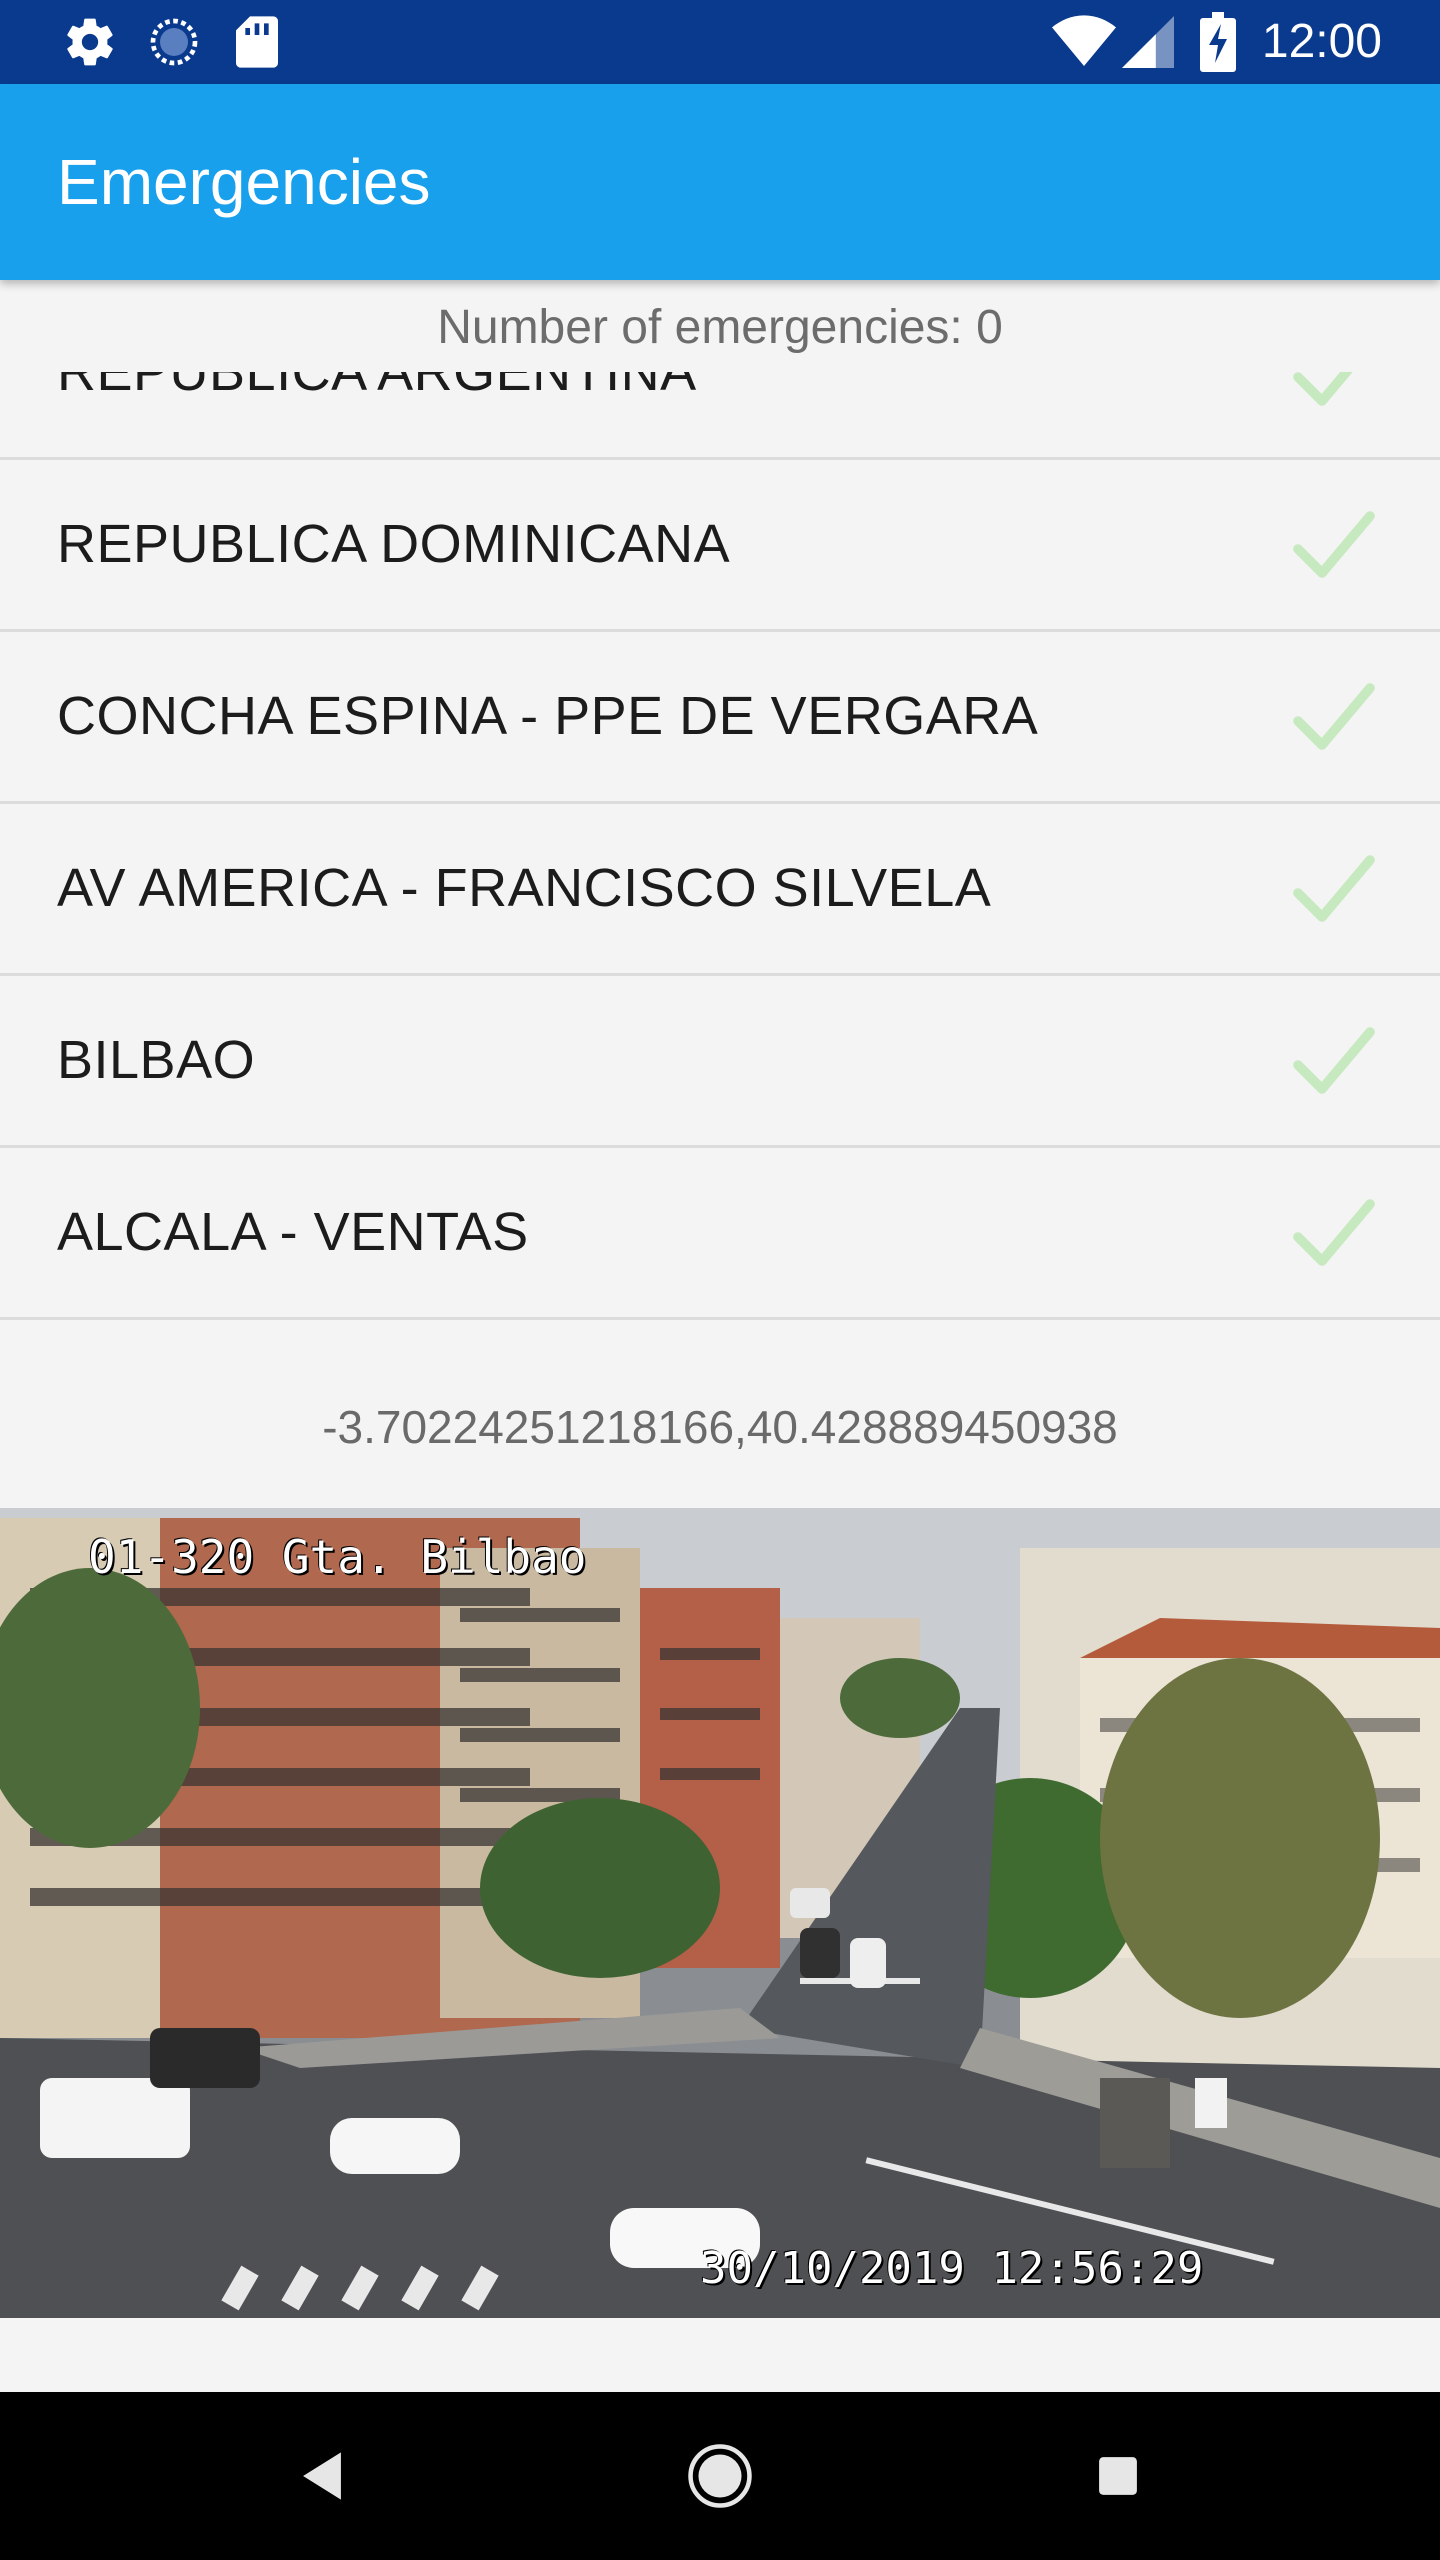 This screenshot has height=2560, width=1440. What do you see at coordinates (257, 42) in the screenshot?
I see `sd-card-icon` at bounding box center [257, 42].